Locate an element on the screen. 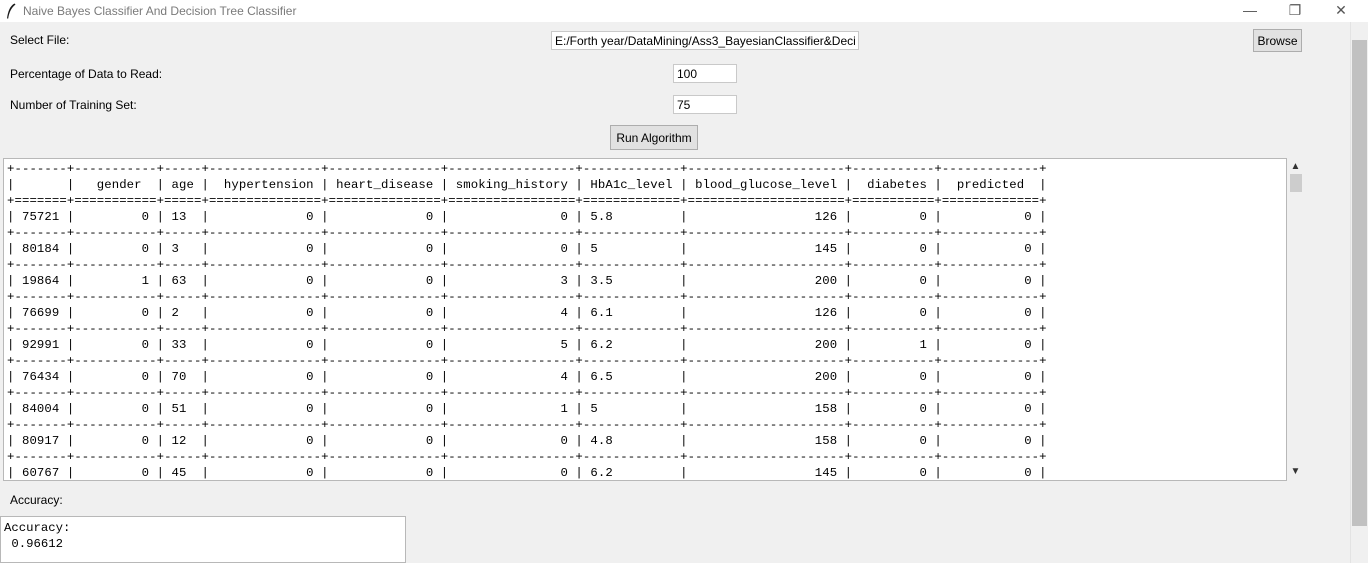 The image size is (1368, 563). run-algorithm-button: Run Algorithm is located at coordinates (654, 137).